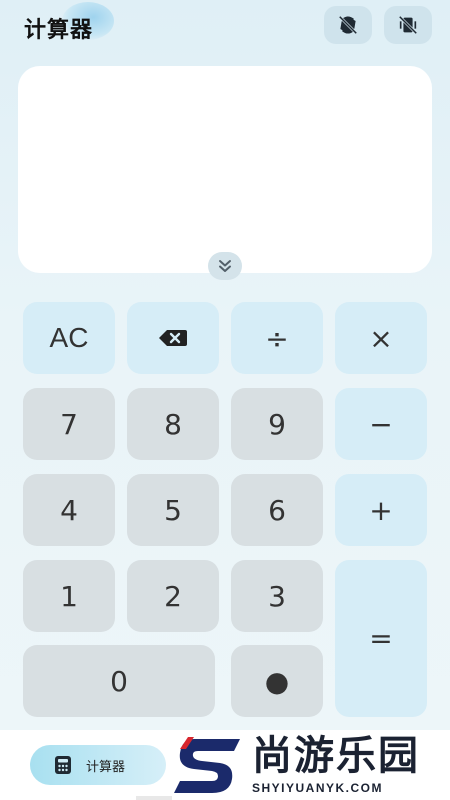  Describe the element at coordinates (173, 424) in the screenshot. I see `digit-8-button: 8` at that location.